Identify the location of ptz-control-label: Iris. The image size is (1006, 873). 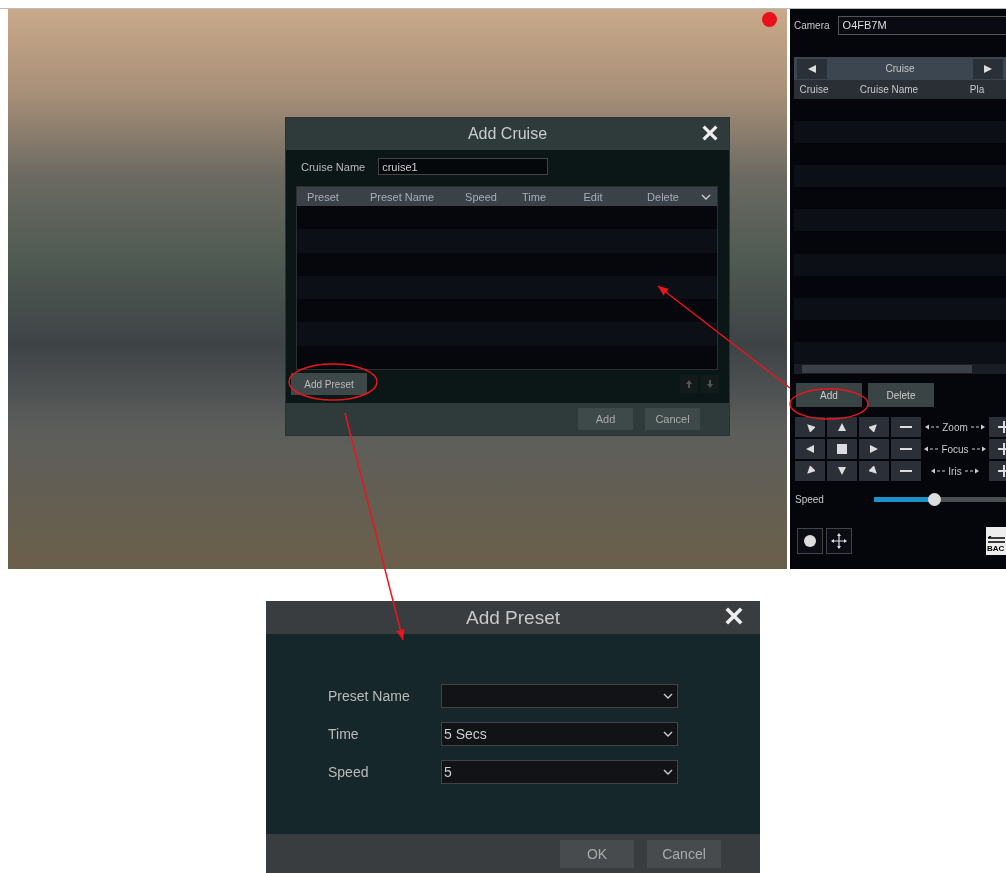
(955, 471).